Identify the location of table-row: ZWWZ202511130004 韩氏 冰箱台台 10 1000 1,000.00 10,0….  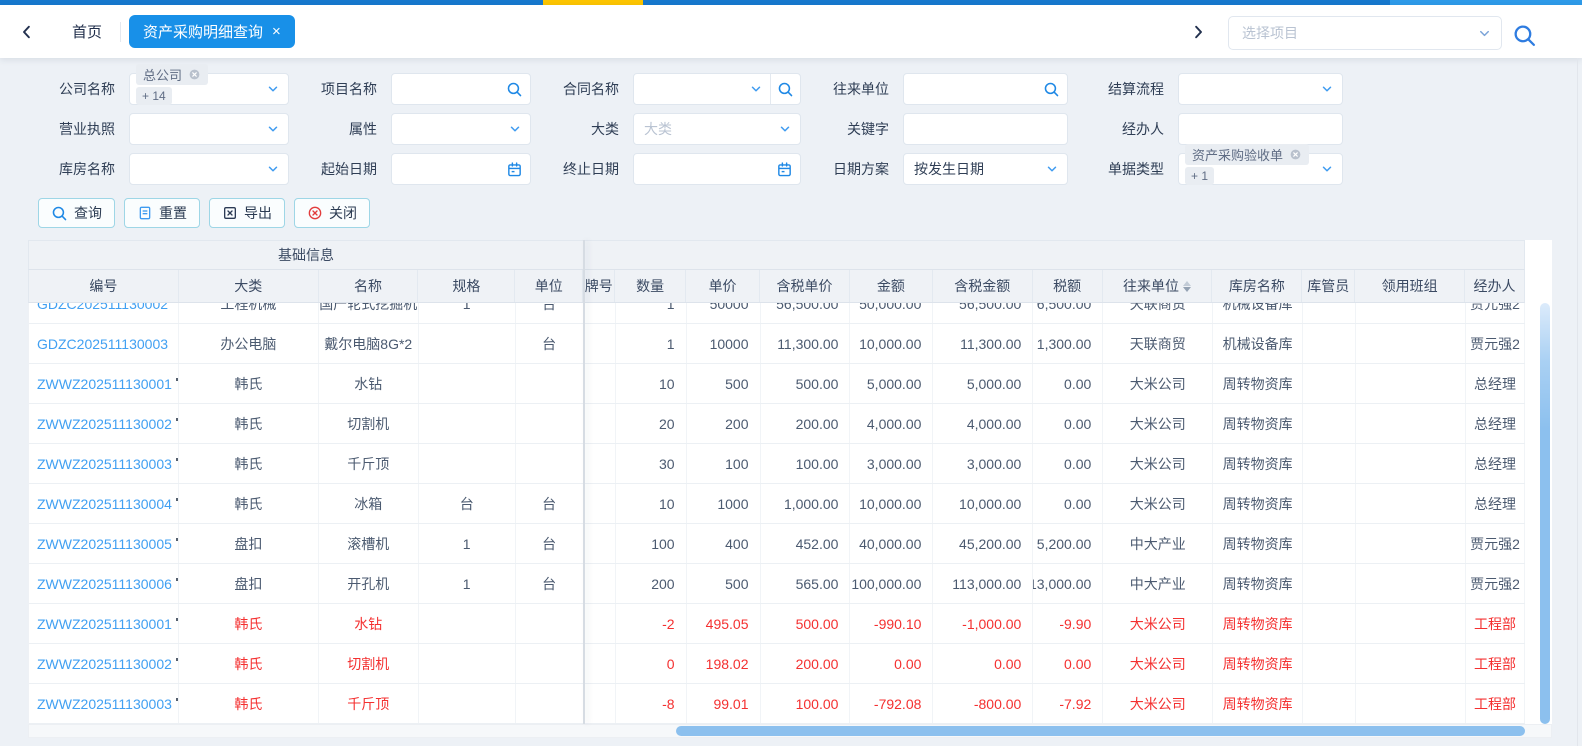
(777, 504).